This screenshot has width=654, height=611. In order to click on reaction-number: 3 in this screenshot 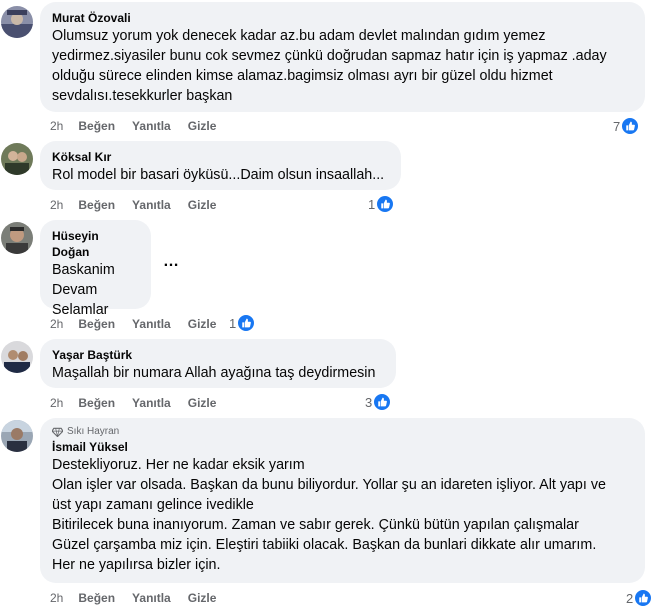, I will do `click(369, 402)`.